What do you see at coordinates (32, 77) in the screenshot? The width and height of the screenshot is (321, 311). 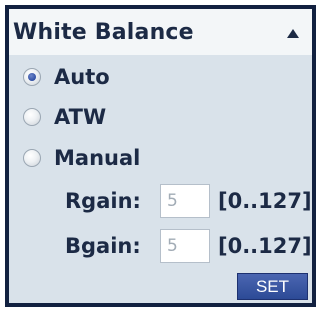 I see `radio-auto` at bounding box center [32, 77].